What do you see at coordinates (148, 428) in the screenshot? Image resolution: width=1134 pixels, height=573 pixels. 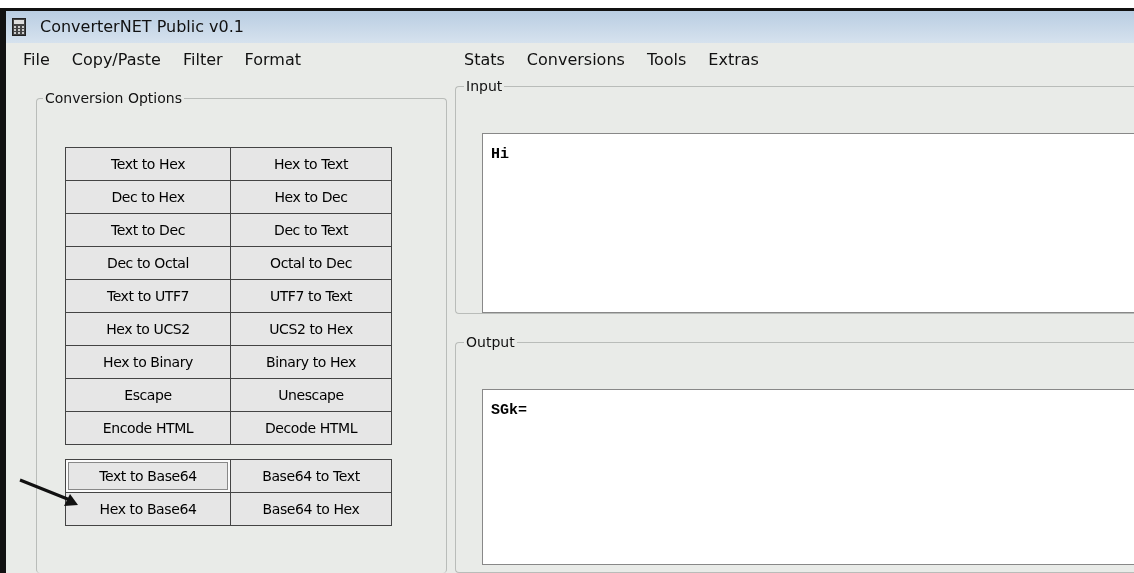 I see `conversion-button: Encode HTML` at bounding box center [148, 428].